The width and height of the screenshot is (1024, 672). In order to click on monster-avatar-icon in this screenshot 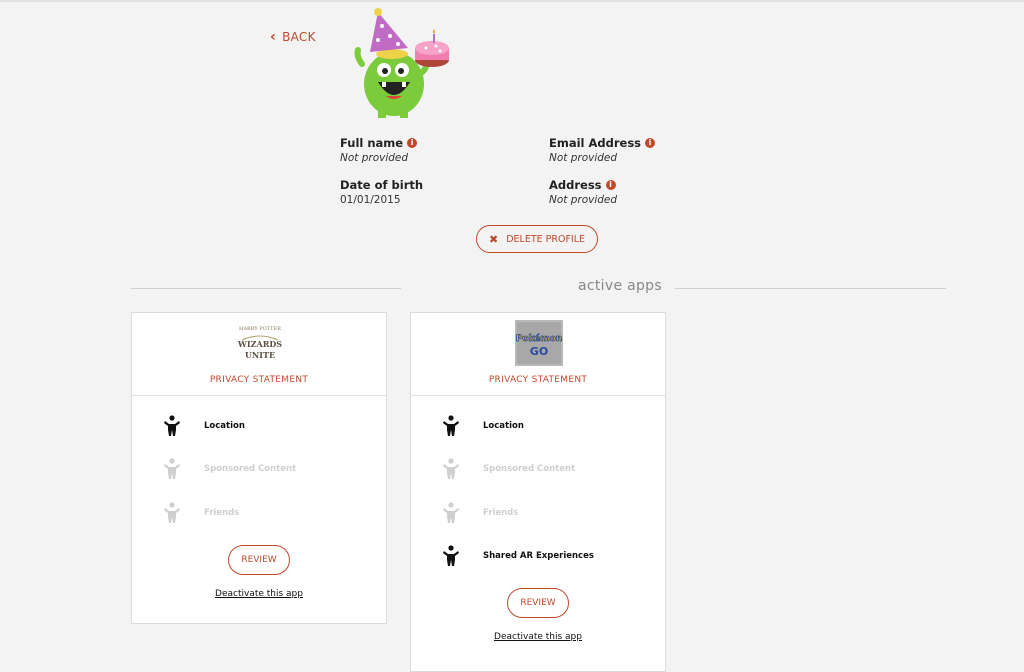, I will do `click(401, 63)`.